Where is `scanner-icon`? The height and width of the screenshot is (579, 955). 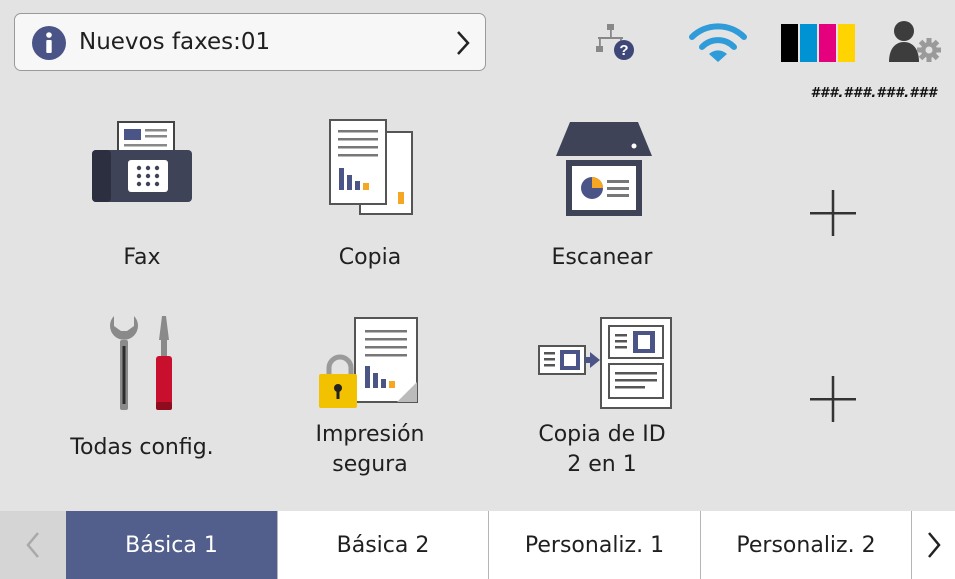
scanner-icon is located at coordinates (604, 169).